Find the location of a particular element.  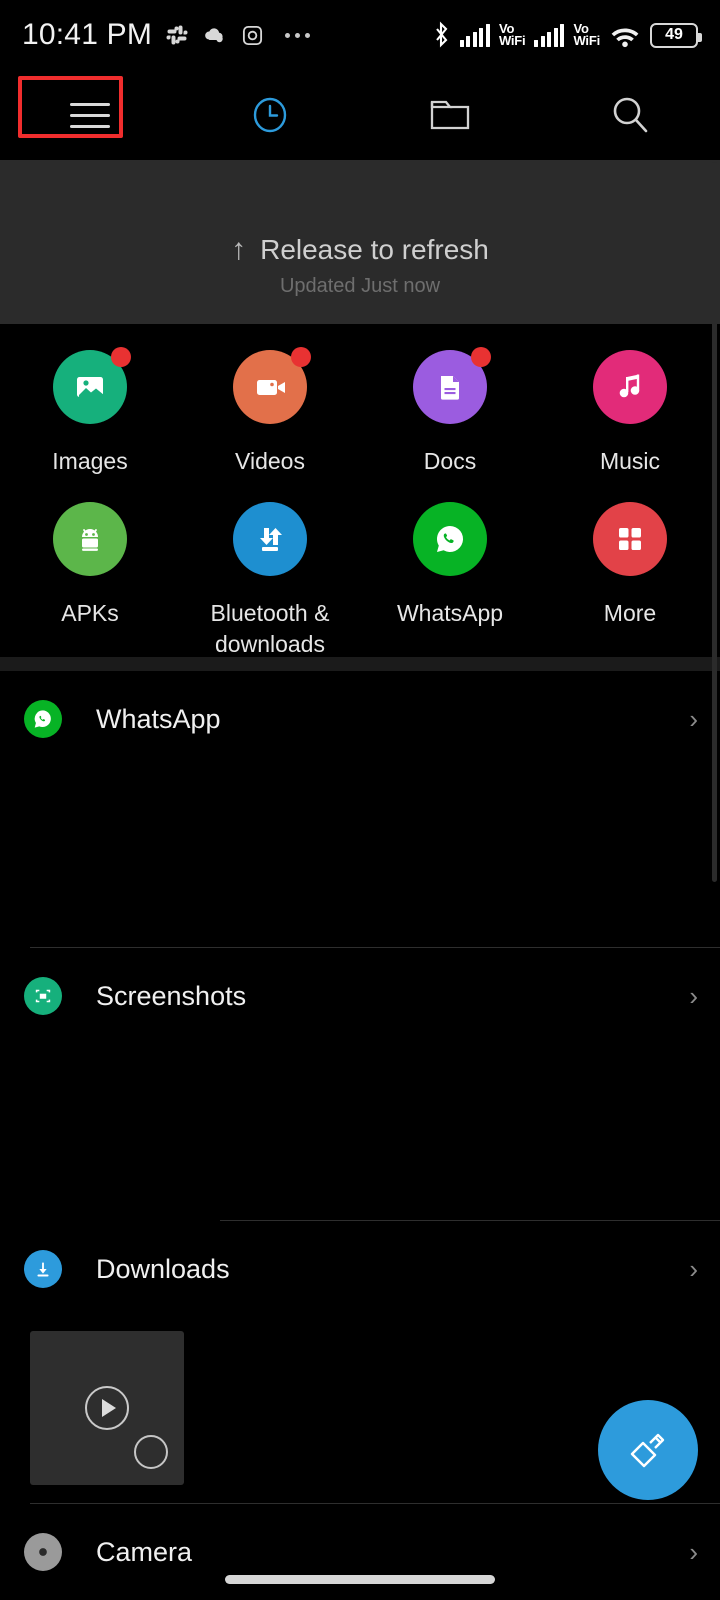

menu-button is located at coordinates (90, 115).